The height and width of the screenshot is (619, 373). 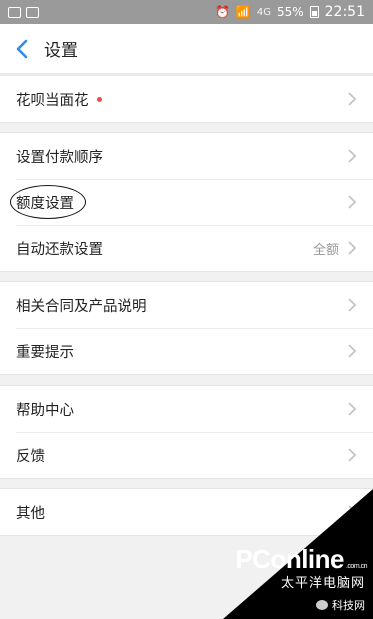 I want to click on row-label: 花呗当面花, so click(x=52, y=100).